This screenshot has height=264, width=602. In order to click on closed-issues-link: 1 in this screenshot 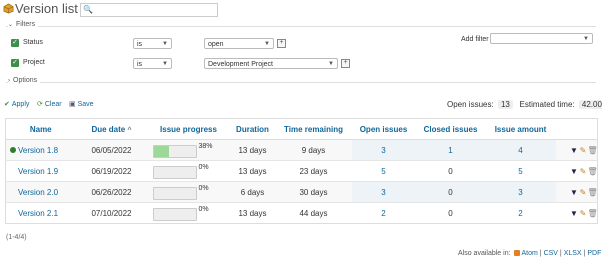, I will do `click(450, 150)`.